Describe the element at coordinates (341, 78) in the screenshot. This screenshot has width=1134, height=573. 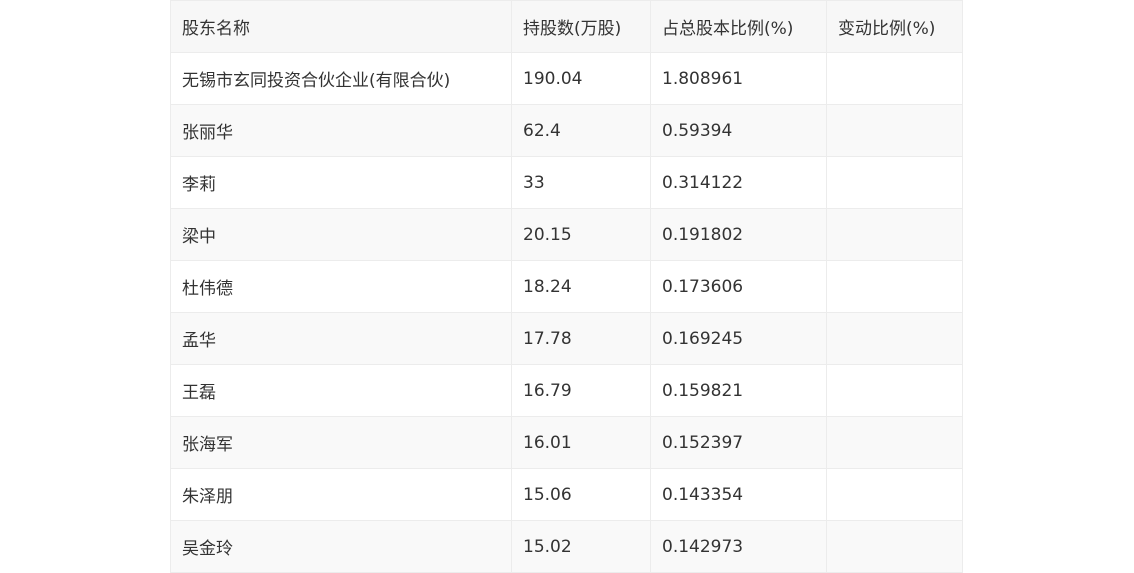
I see `cell-shareholder-name: 无锡市玄同投资合伙企业(有限合伙)` at that location.